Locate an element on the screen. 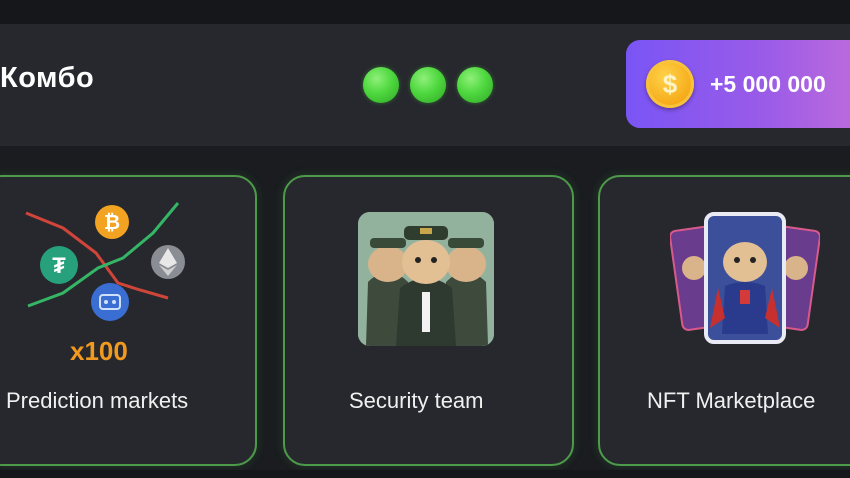 This screenshot has height=478, width=850. card-label: Prediction markets is located at coordinates (97, 400).